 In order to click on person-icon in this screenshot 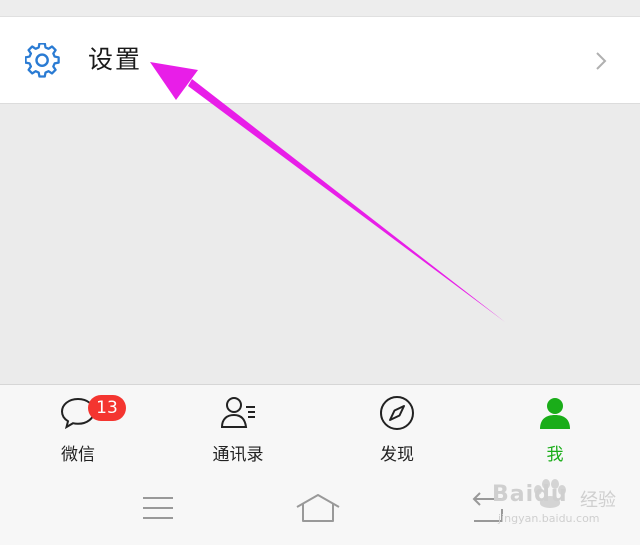, I will do `click(555, 413)`.